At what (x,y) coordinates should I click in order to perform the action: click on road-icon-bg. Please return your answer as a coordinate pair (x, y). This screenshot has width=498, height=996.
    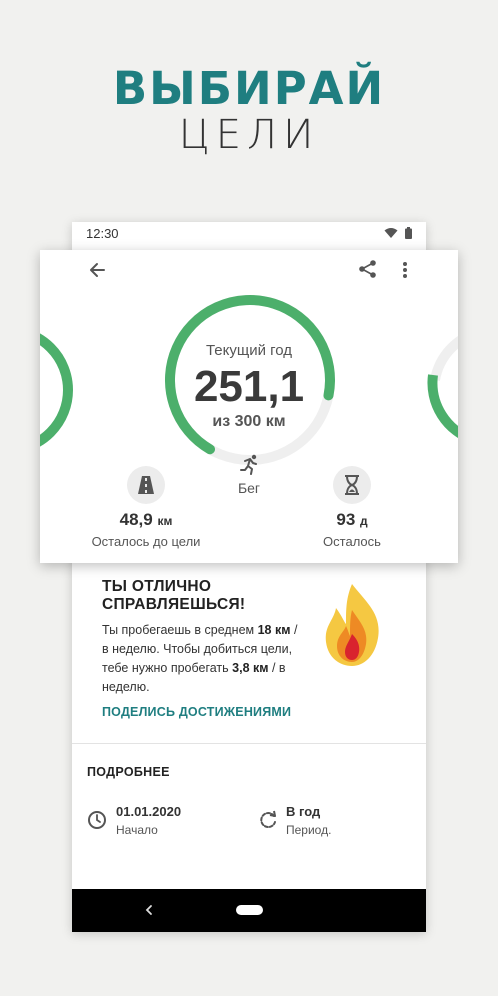
    Looking at the image, I should click on (146, 485).